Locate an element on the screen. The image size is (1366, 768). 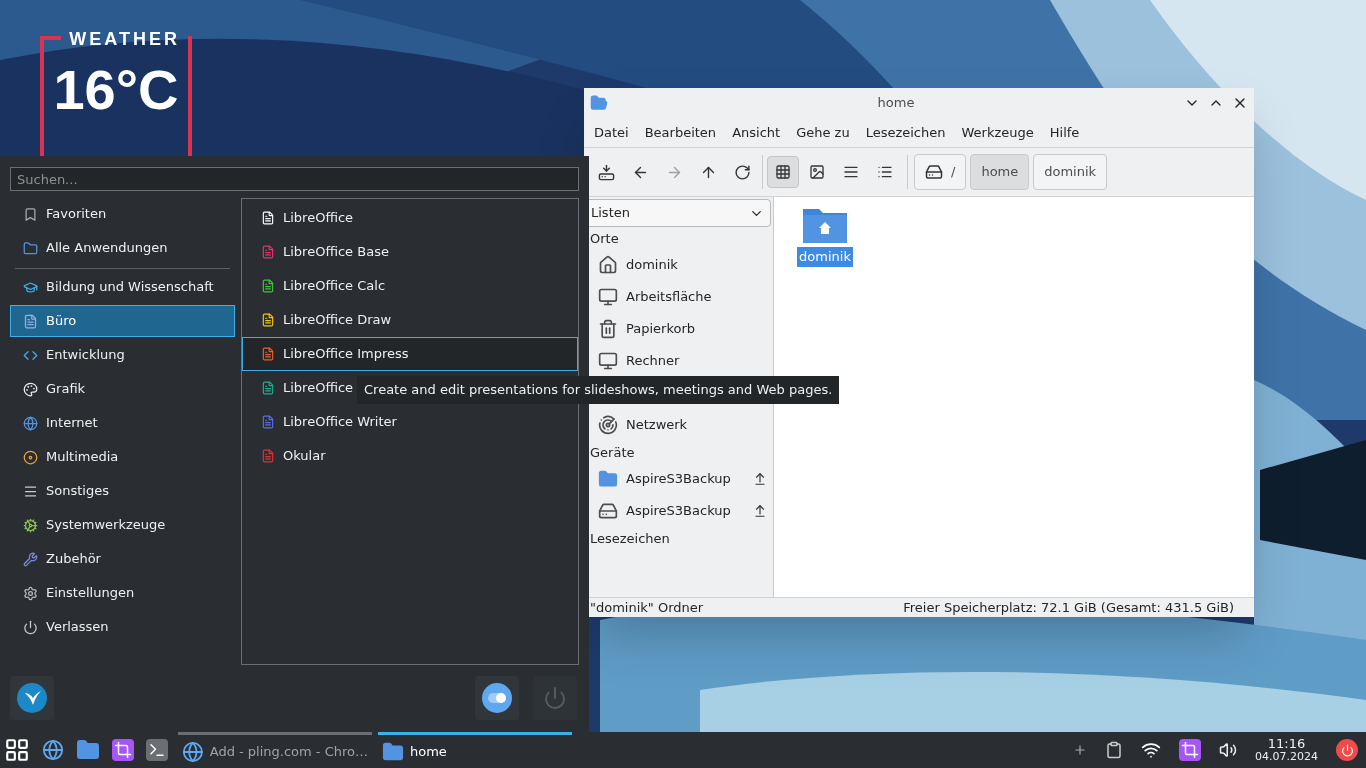
window-title: home is located at coordinates (896, 103).